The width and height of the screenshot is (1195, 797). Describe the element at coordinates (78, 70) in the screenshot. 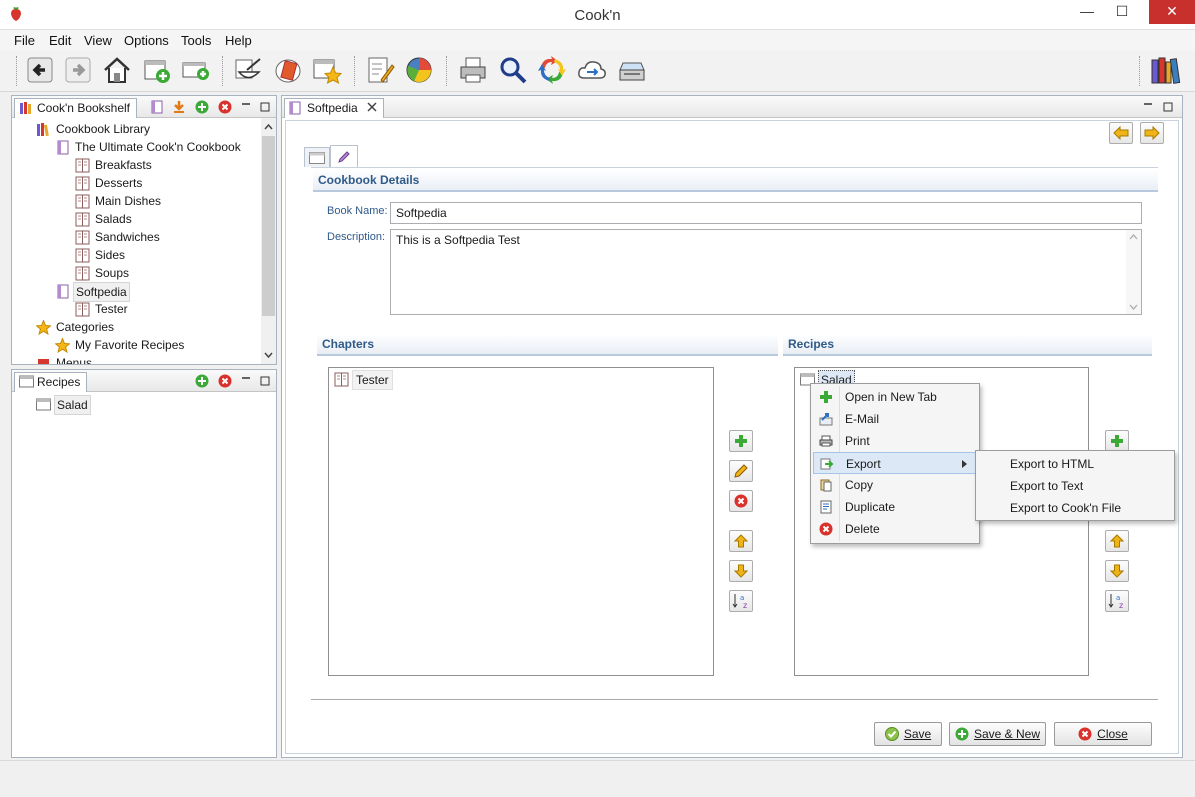

I see `forward-button` at that location.